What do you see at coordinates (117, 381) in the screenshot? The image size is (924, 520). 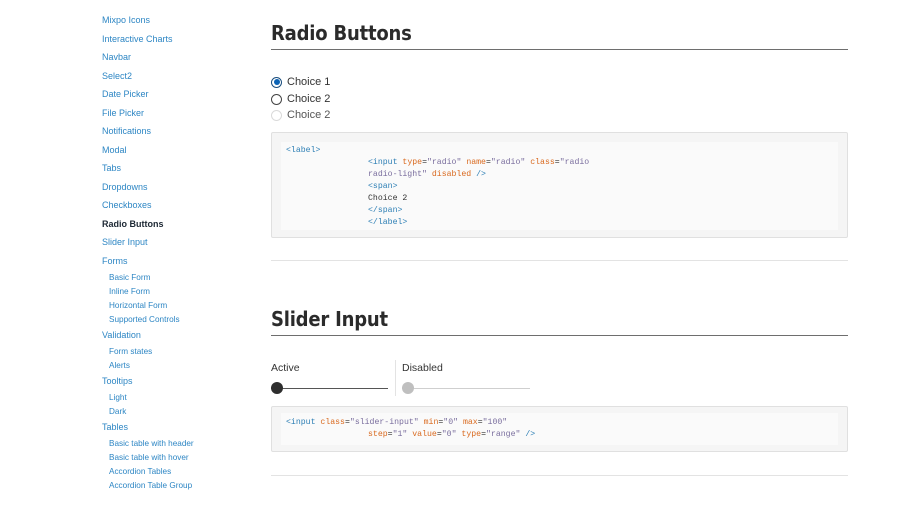 I see `sidebar-item-tooltips: Tooltips` at bounding box center [117, 381].